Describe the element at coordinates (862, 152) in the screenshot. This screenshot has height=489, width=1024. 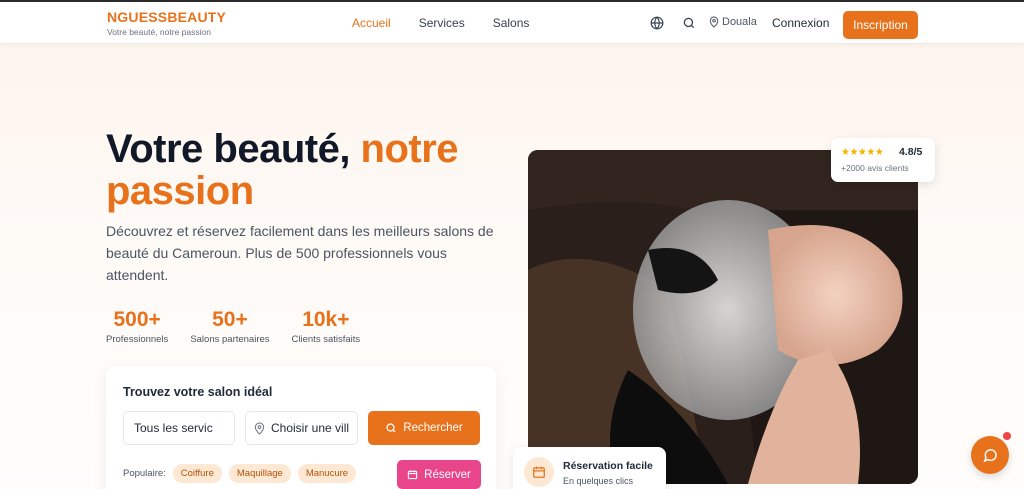
I see `star-rating-icon: ★★★★★` at that location.